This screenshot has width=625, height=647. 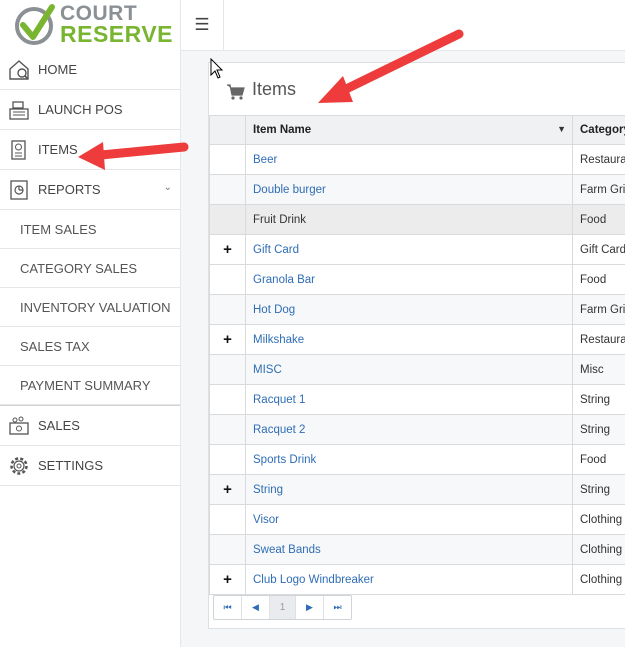 I want to click on logo: COURT RESERVE, so click(x=90, y=25).